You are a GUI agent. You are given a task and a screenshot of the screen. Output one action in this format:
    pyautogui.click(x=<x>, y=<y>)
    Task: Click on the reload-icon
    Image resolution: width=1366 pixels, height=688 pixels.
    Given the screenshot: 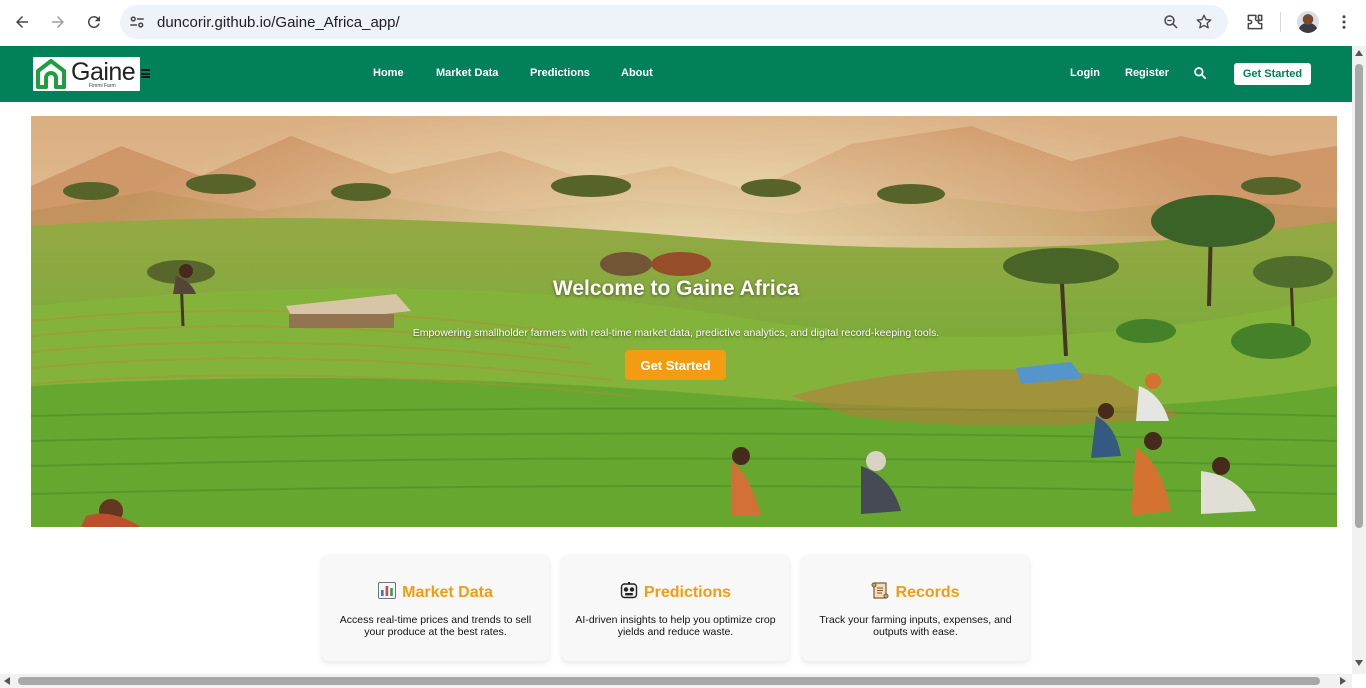 What is the action you would take?
    pyautogui.click(x=93, y=22)
    